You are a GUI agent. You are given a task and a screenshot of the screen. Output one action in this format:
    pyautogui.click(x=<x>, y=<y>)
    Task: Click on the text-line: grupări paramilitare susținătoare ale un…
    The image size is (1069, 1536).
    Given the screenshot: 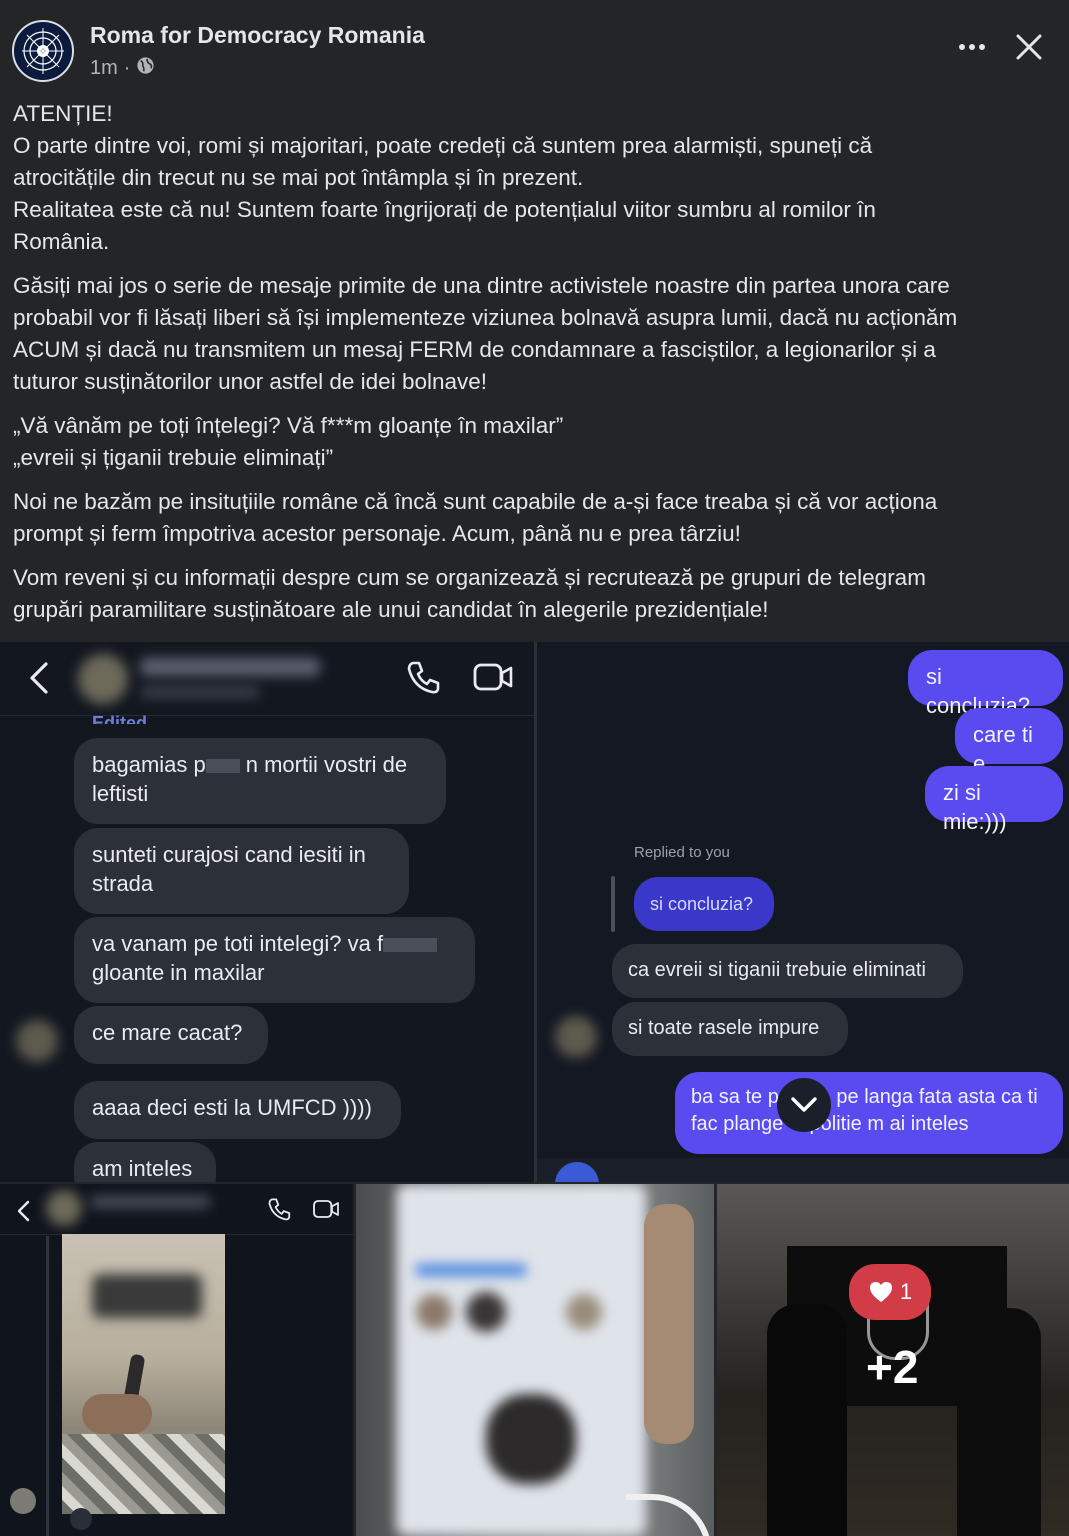 What is the action you would take?
    pyautogui.click(x=391, y=609)
    